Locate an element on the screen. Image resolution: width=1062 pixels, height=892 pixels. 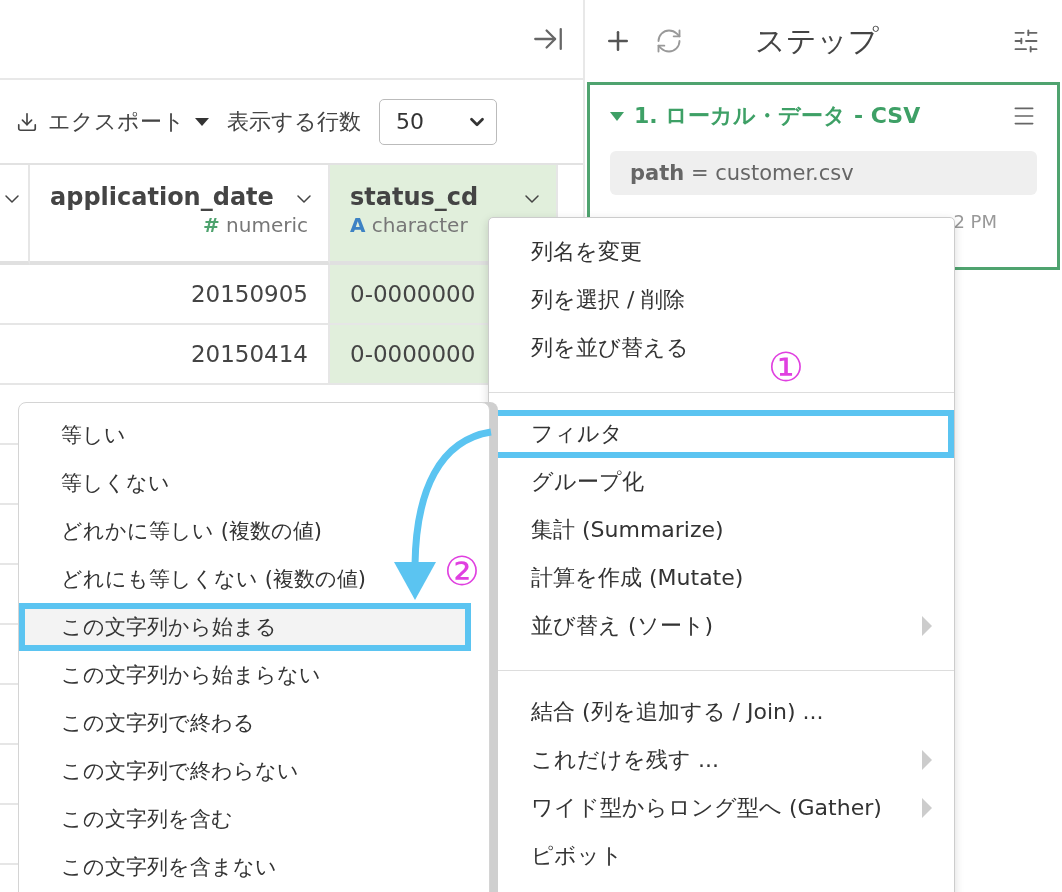
menu-item: この文字列を含まない is located at coordinates (158, 867).